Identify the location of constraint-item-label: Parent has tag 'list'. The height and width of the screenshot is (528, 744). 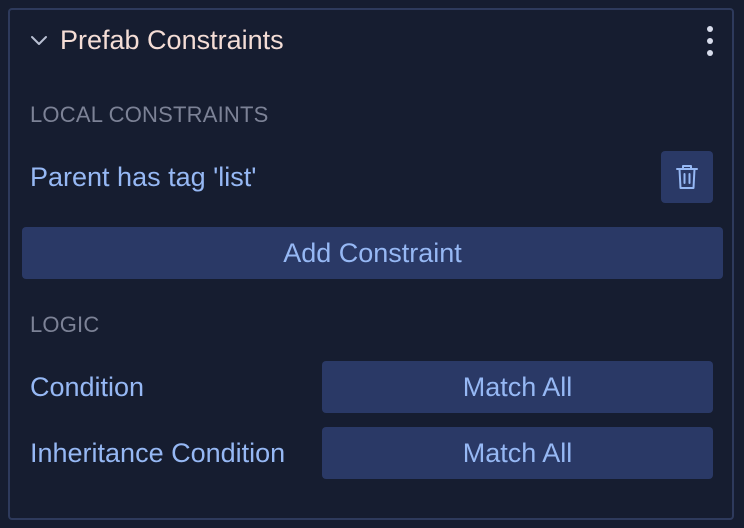
(143, 177).